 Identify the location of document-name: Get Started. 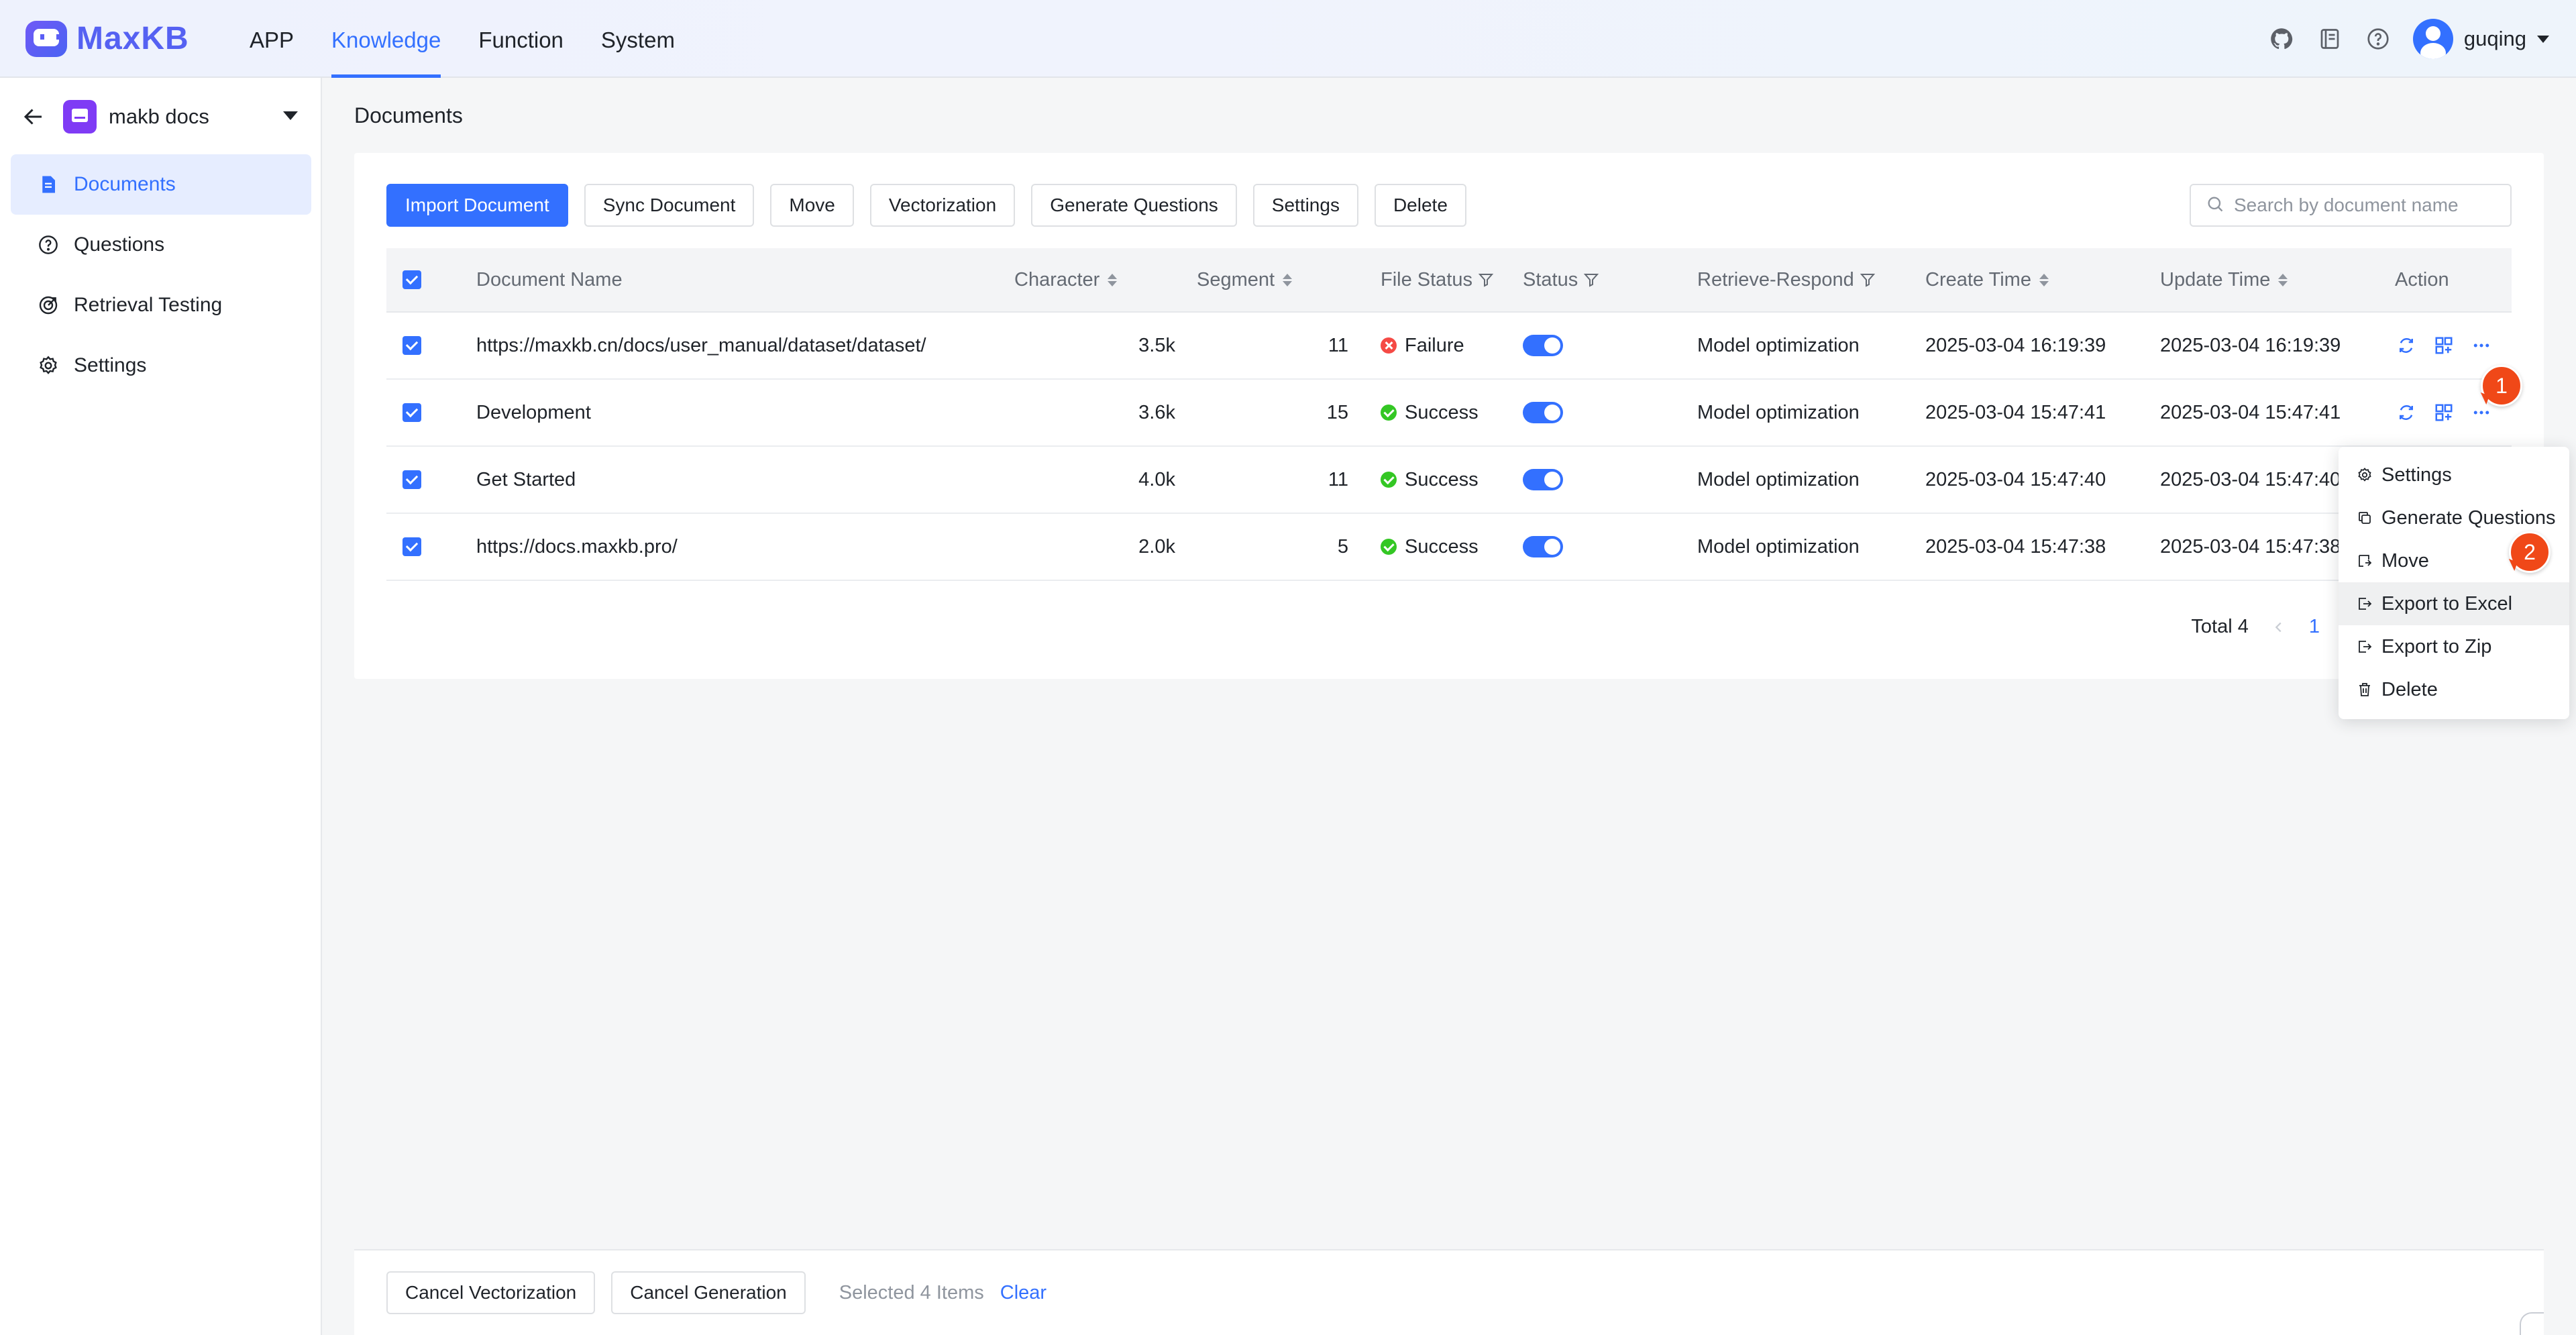
(745, 480).